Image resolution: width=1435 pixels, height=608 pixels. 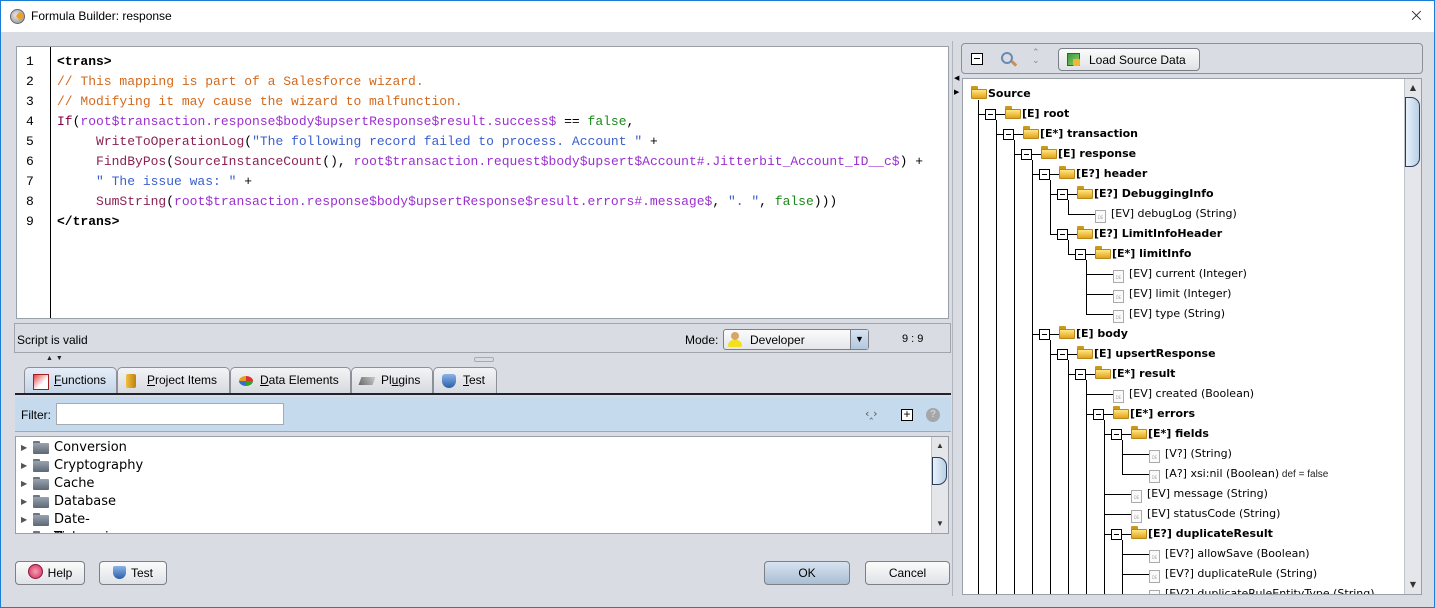 I want to click on source-tree-scrollbar: ▲ ▼, so click(x=1412, y=336).